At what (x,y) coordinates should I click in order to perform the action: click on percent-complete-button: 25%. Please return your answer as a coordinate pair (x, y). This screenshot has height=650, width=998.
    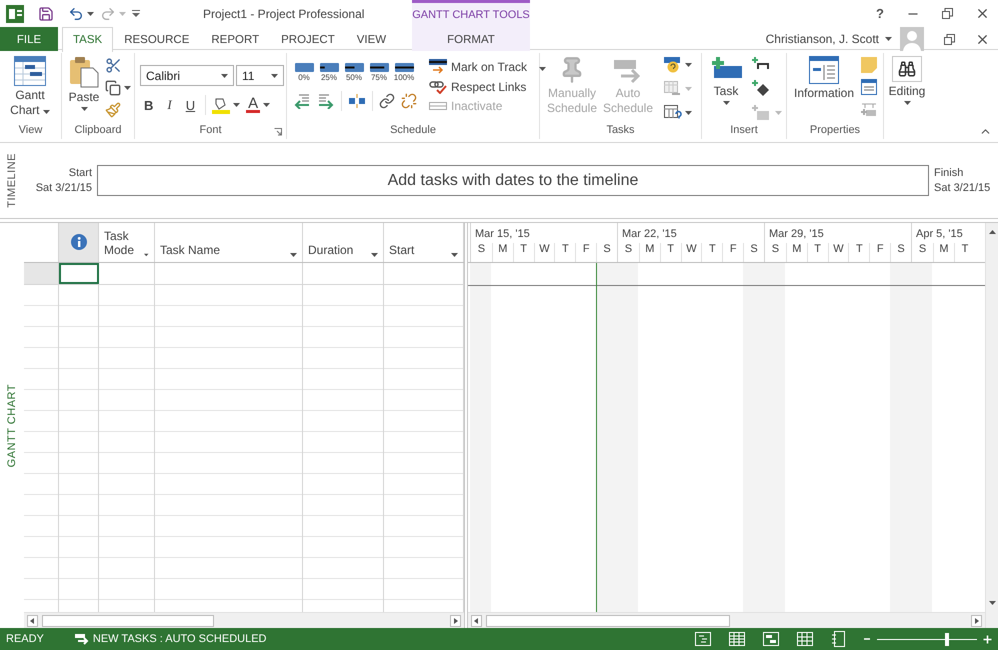
    Looking at the image, I should click on (329, 72).